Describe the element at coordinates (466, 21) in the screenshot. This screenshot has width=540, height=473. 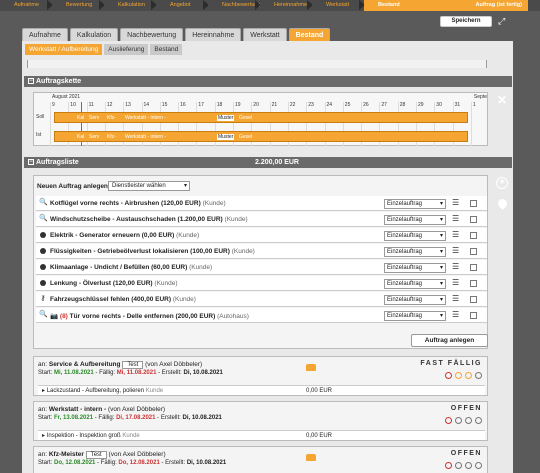
I see `save-button: Speichern` at that location.